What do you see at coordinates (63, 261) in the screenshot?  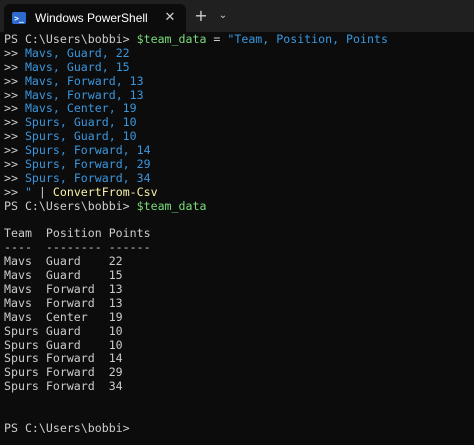 I see `console-text-segment: Mavs Guard 22` at bounding box center [63, 261].